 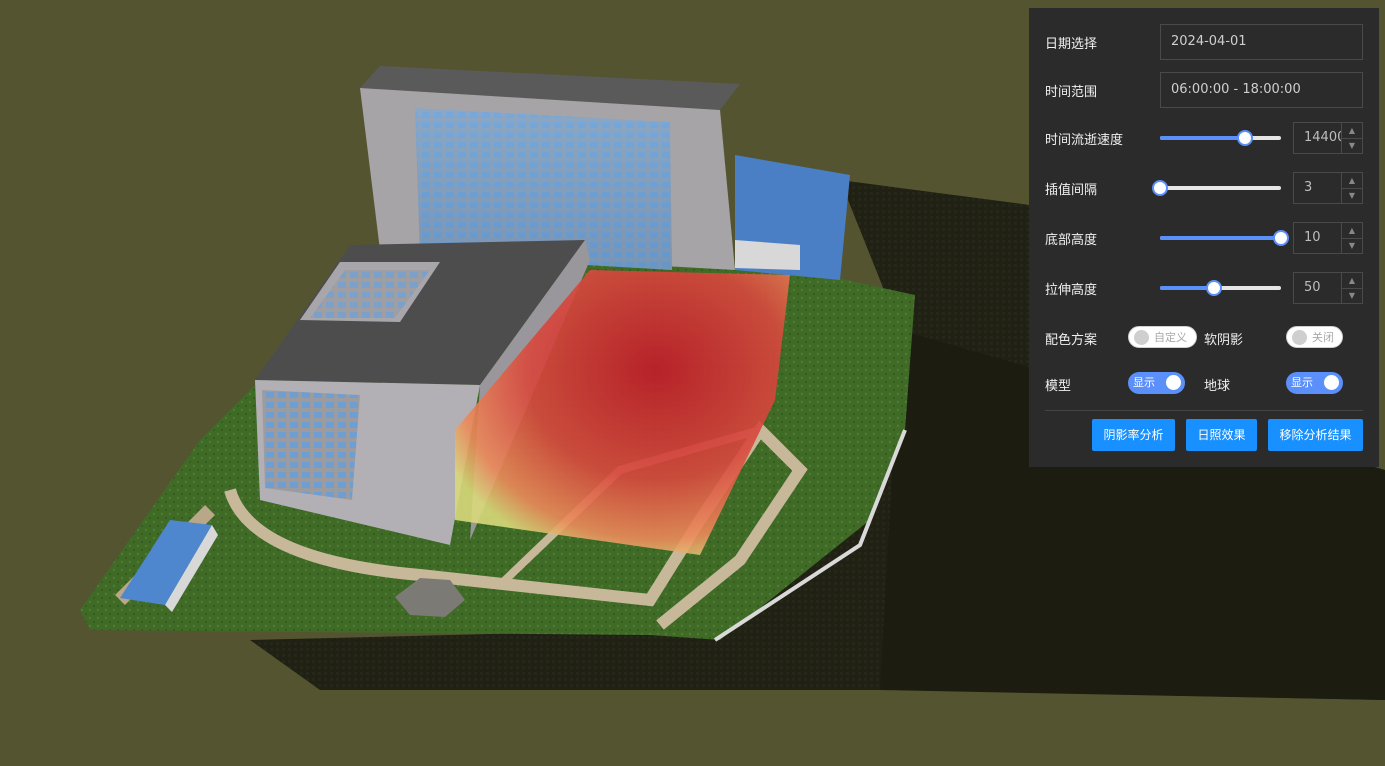 I want to click on speed-value: 14400, so click(x=1325, y=137).